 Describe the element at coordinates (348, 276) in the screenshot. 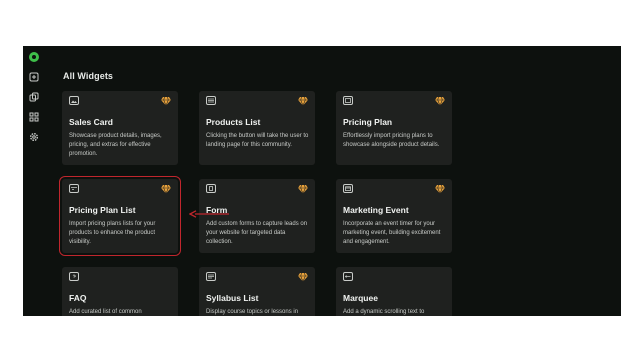

I see `marquee-icon` at that location.